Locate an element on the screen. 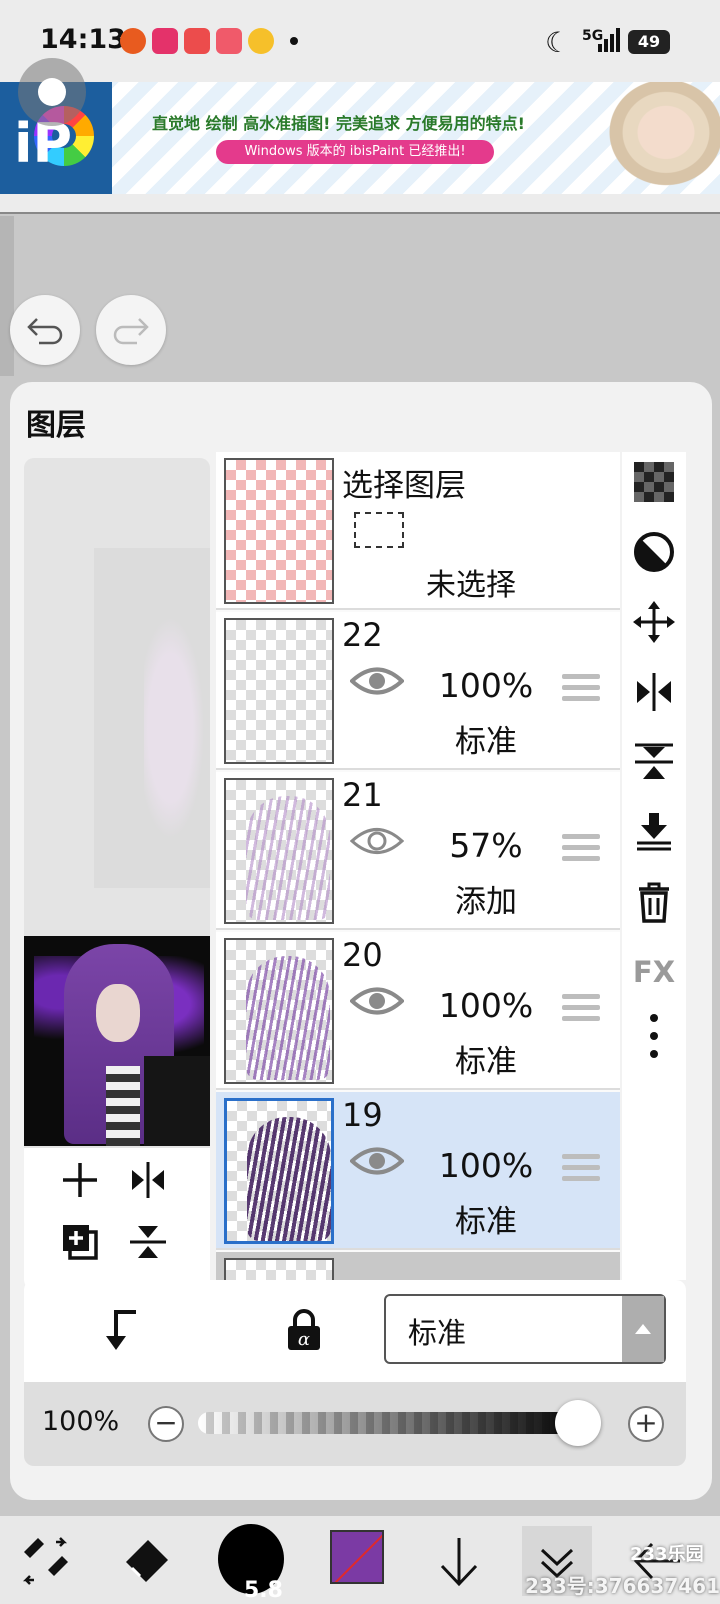 Image resolution: width=720 pixels, height=1604 pixels. plus-icon is located at coordinates (80, 1180).